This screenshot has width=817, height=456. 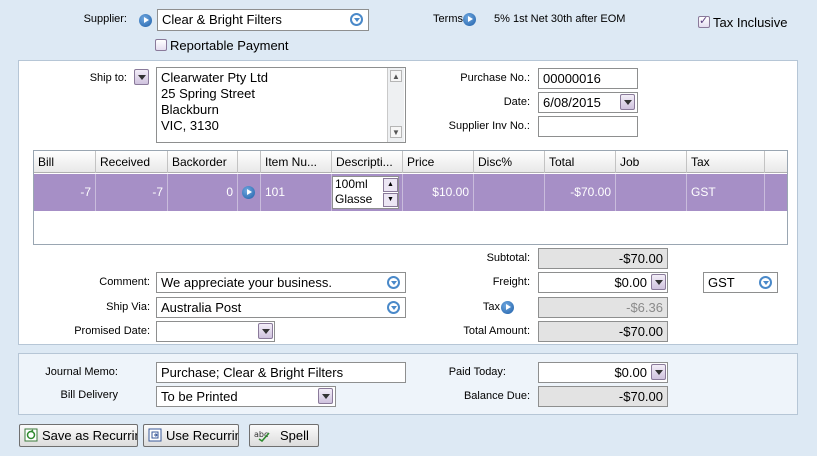 What do you see at coordinates (281, 372) in the screenshot?
I see `journal-memo-field: Purchase; Clear & Bright Filters` at bounding box center [281, 372].